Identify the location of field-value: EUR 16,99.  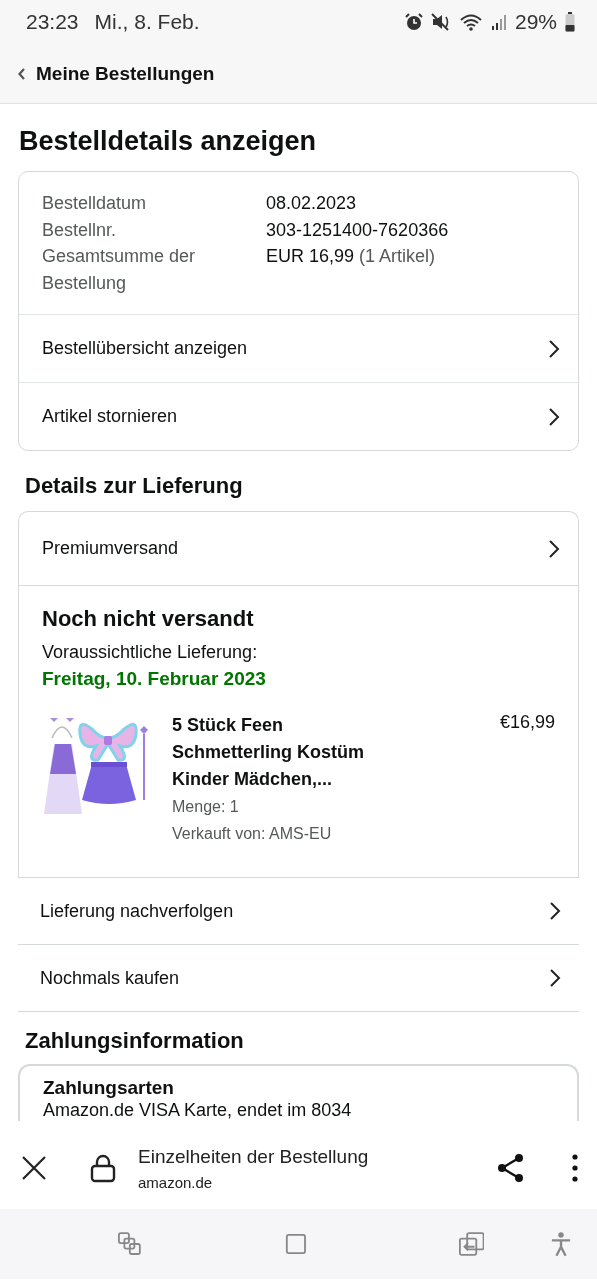
(310, 256).